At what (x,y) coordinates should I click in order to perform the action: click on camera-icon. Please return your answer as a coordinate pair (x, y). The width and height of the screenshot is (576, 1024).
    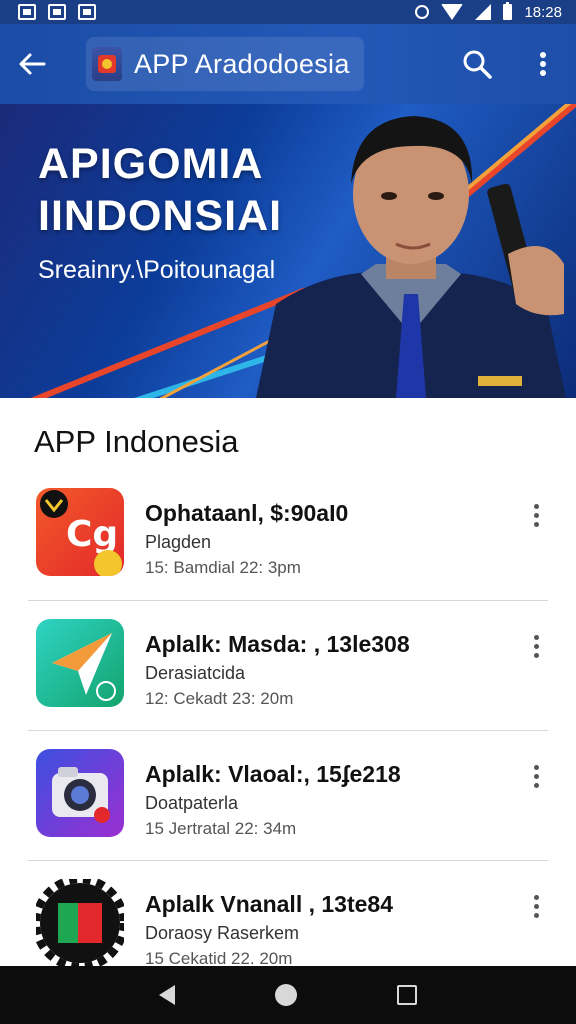
    Looking at the image, I should click on (81, 795).